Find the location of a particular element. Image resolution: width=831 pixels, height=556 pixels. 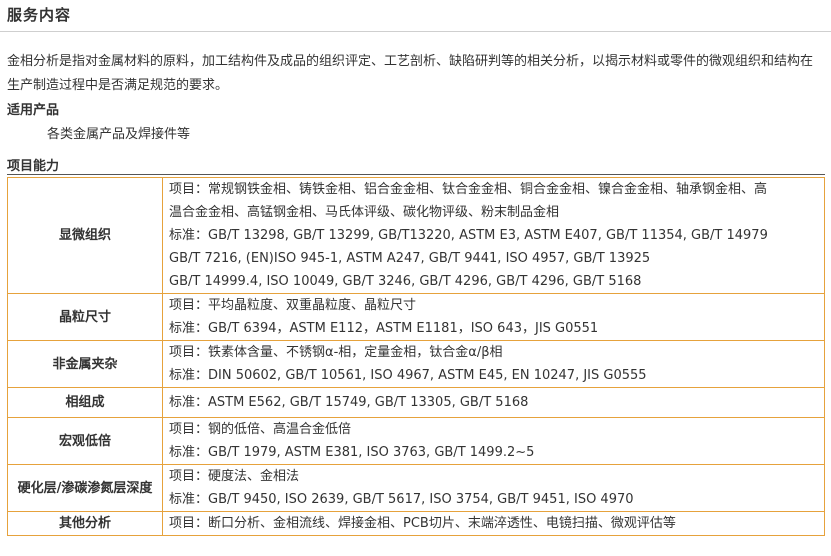

row-detail: 项目：断口分析、金相流线、焊接金相、PCB切片、末端淬透性、电镜扫描、微观评估等 is located at coordinates (493, 523).